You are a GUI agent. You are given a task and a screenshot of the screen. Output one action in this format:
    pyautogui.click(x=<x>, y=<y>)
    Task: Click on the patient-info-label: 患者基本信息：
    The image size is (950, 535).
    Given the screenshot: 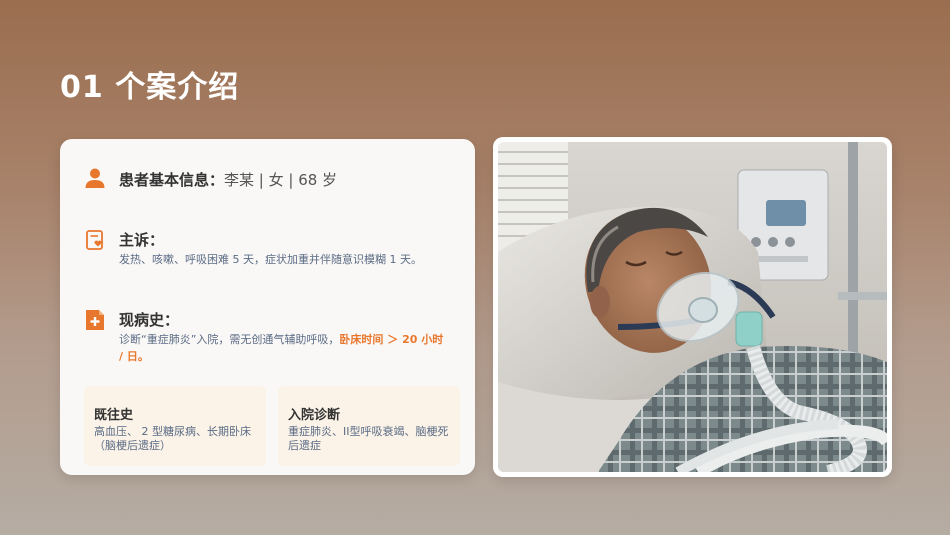 What is the action you would take?
    pyautogui.click(x=172, y=180)
    